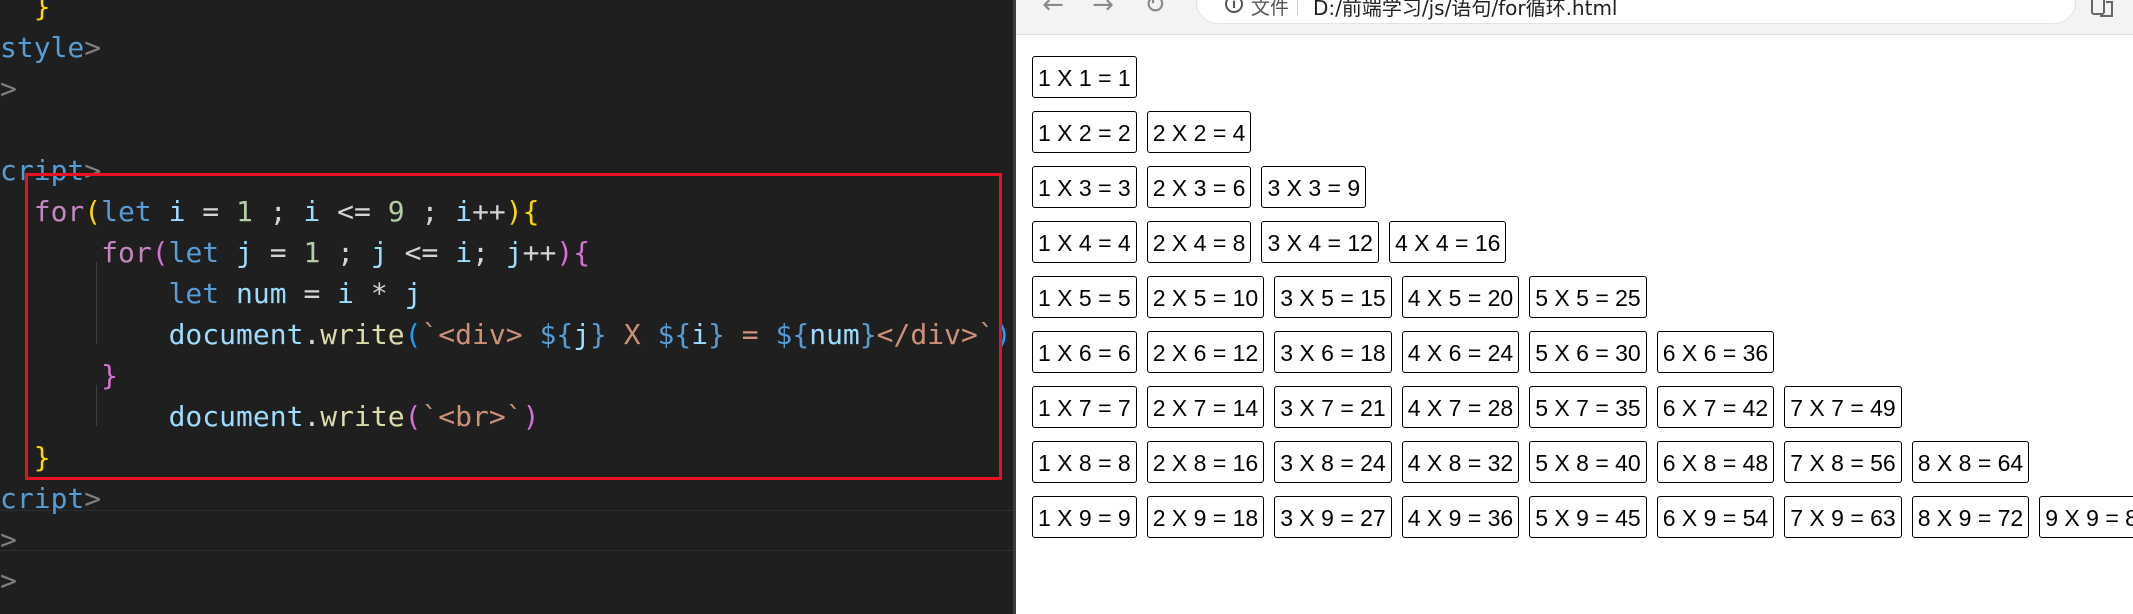 The width and height of the screenshot is (2133, 614). What do you see at coordinates (1582, 248) in the screenshot?
I see `table-row: 1 X 4 = 42 X 4 = 83 X 4 = 12 4 X 4 = 16` at bounding box center [1582, 248].